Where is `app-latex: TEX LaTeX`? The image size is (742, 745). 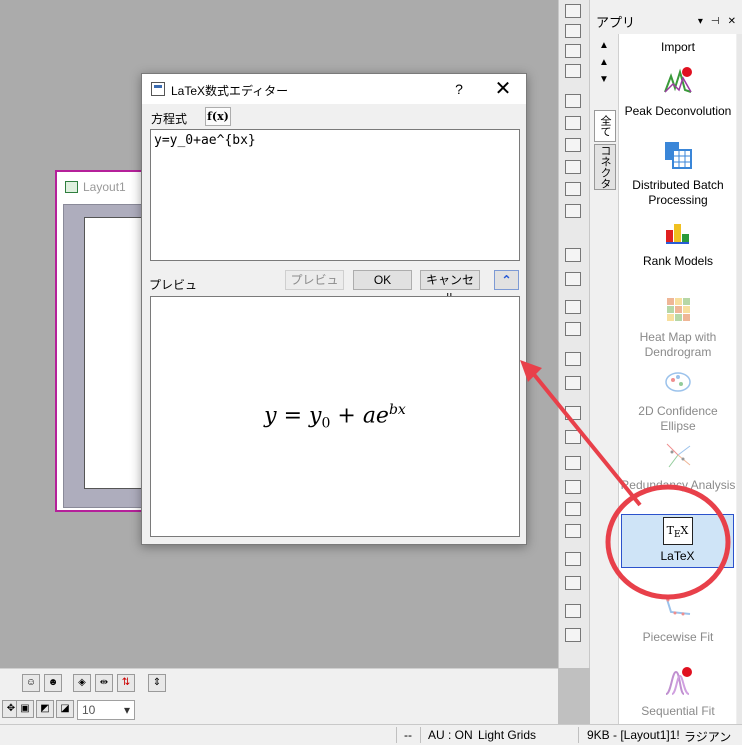
app-latex: TEX LaTeX is located at coordinates (677, 541).